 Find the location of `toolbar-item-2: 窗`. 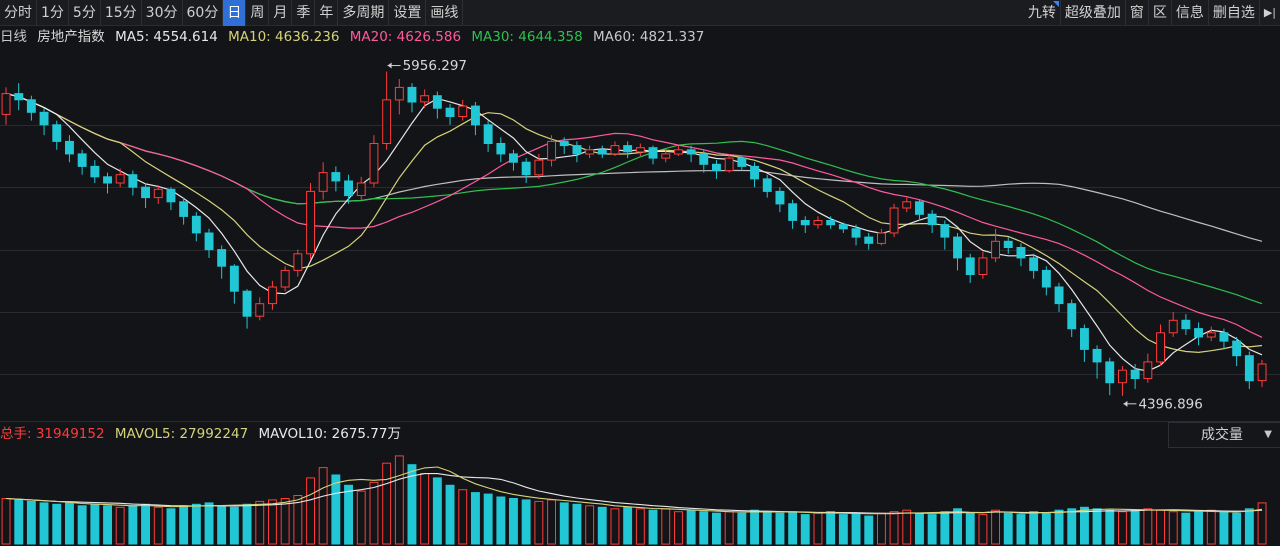

toolbar-item-2: 窗 is located at coordinates (1137, 13).